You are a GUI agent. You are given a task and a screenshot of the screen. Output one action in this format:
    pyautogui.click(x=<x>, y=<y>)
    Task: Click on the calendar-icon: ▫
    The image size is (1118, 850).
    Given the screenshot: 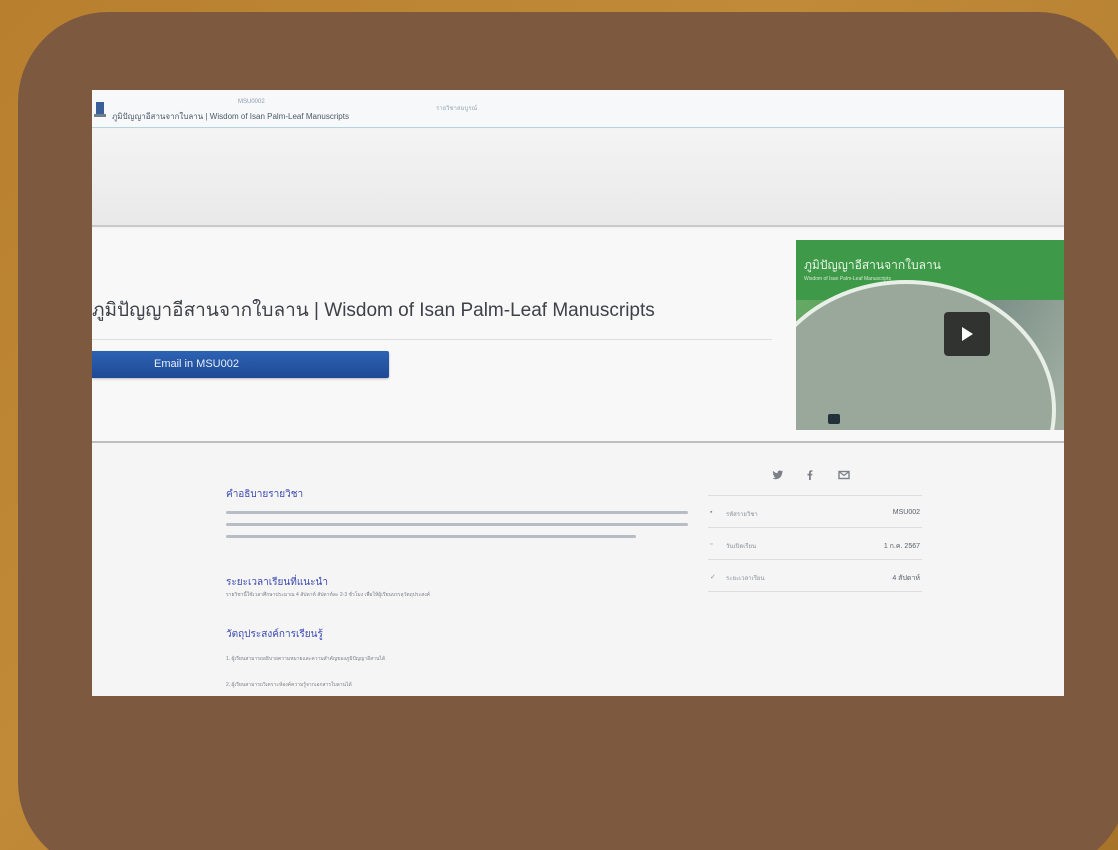 What is the action you would take?
    pyautogui.click(x=711, y=544)
    